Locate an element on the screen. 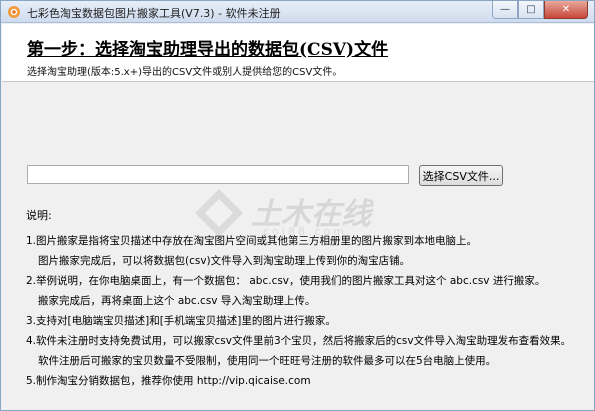 The width and height of the screenshot is (595, 411). instruction-line: 3.支持对[电脑端宝贝描述]和[手机端宝贝描述]里的图片进行搬家。 is located at coordinates (181, 321).